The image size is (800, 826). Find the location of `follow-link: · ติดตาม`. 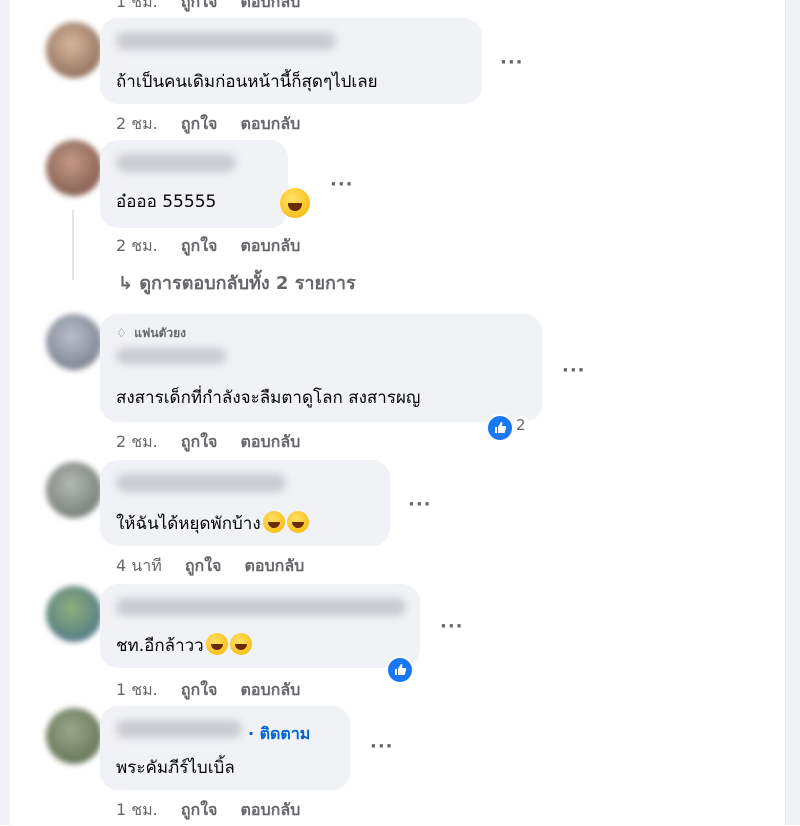

follow-link: · ติดตาม is located at coordinates (279, 734).